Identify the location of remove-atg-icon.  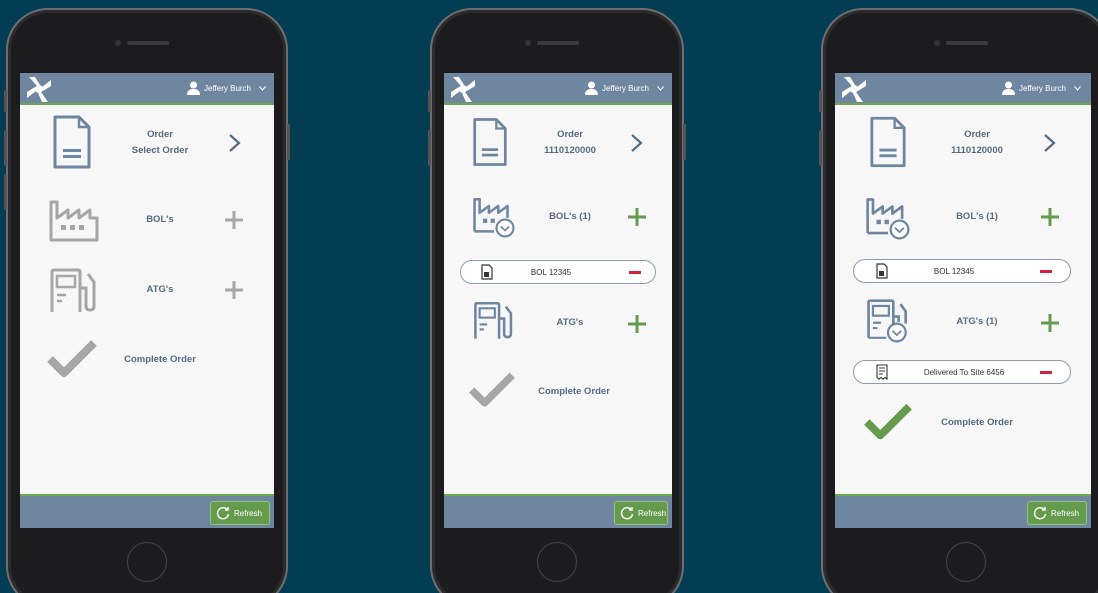
(1046, 372).